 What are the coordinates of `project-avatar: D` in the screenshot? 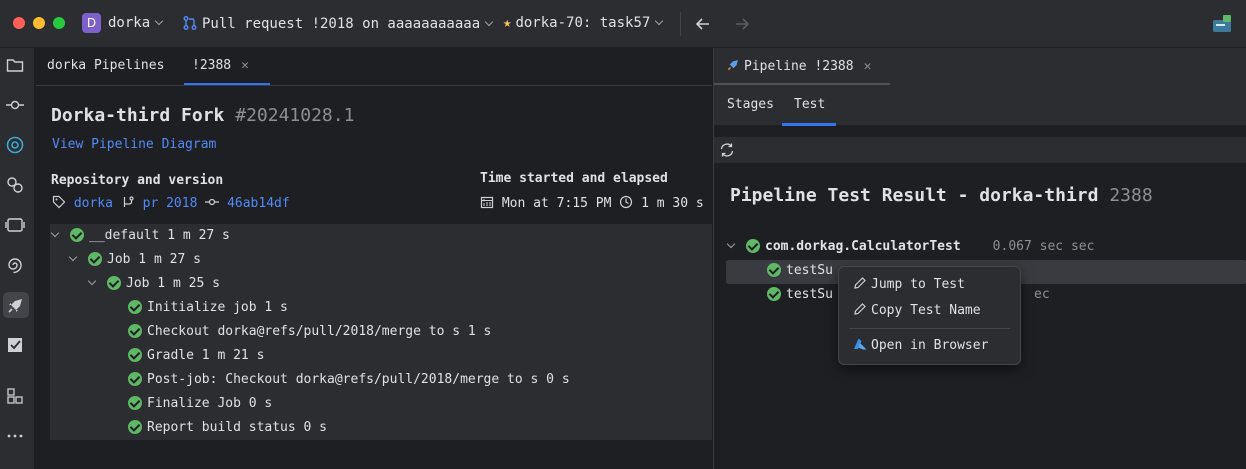 It's located at (91, 23).